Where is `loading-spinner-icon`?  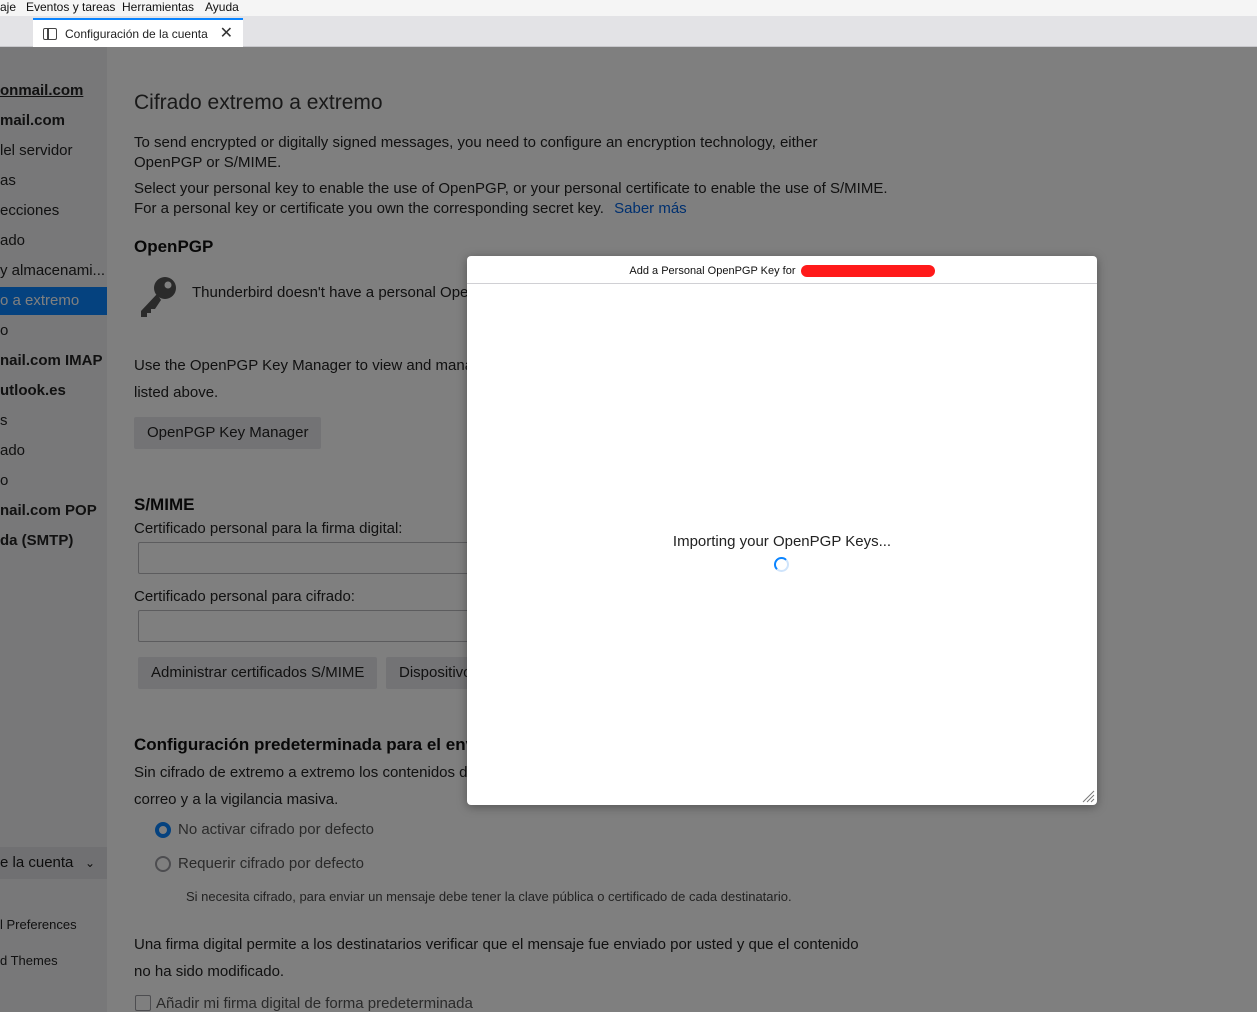 loading-spinner-icon is located at coordinates (781, 564).